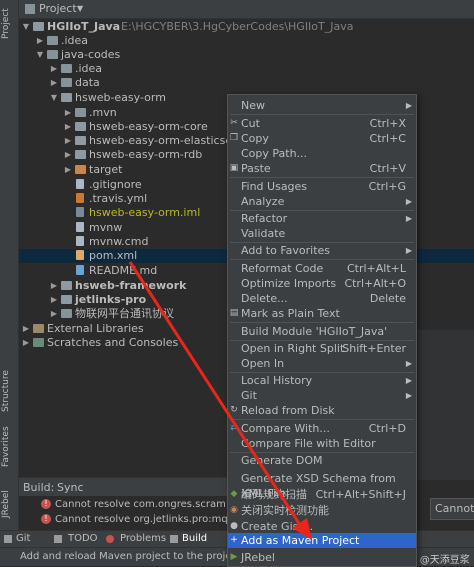 Image resolution: width=474 pixels, height=567 pixels. Describe the element at coordinates (302, 529) in the screenshot. I see `annotation-arrow-head` at that location.